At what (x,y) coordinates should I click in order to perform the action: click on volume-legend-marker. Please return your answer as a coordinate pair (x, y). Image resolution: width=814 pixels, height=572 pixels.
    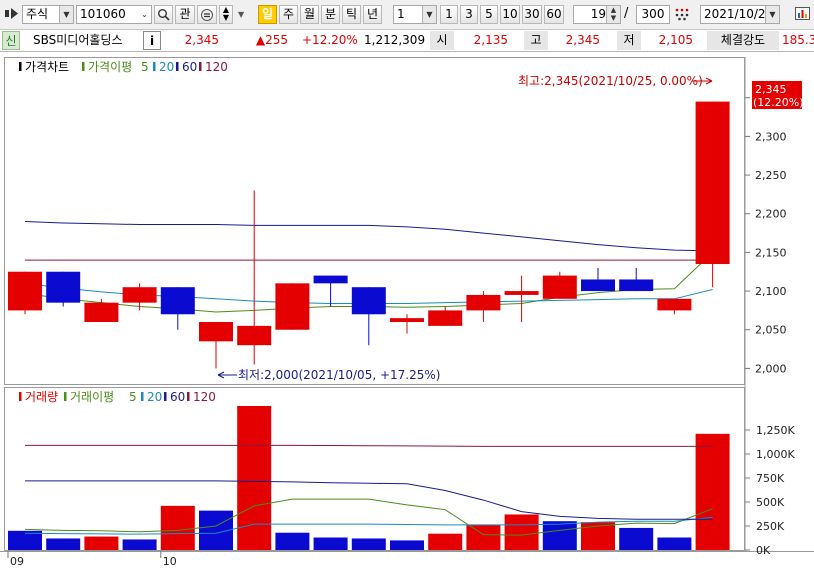
    Looking at the image, I should click on (20, 396).